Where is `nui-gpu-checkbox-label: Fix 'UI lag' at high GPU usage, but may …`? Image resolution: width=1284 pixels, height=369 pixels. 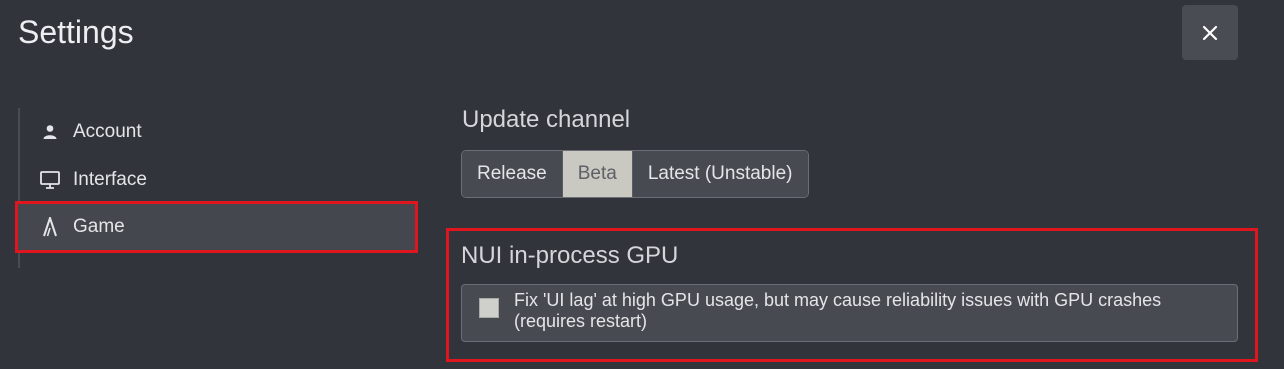
nui-gpu-checkbox-label: Fix 'UI lag' at high GPU usage, but may … is located at coordinates (838, 310).